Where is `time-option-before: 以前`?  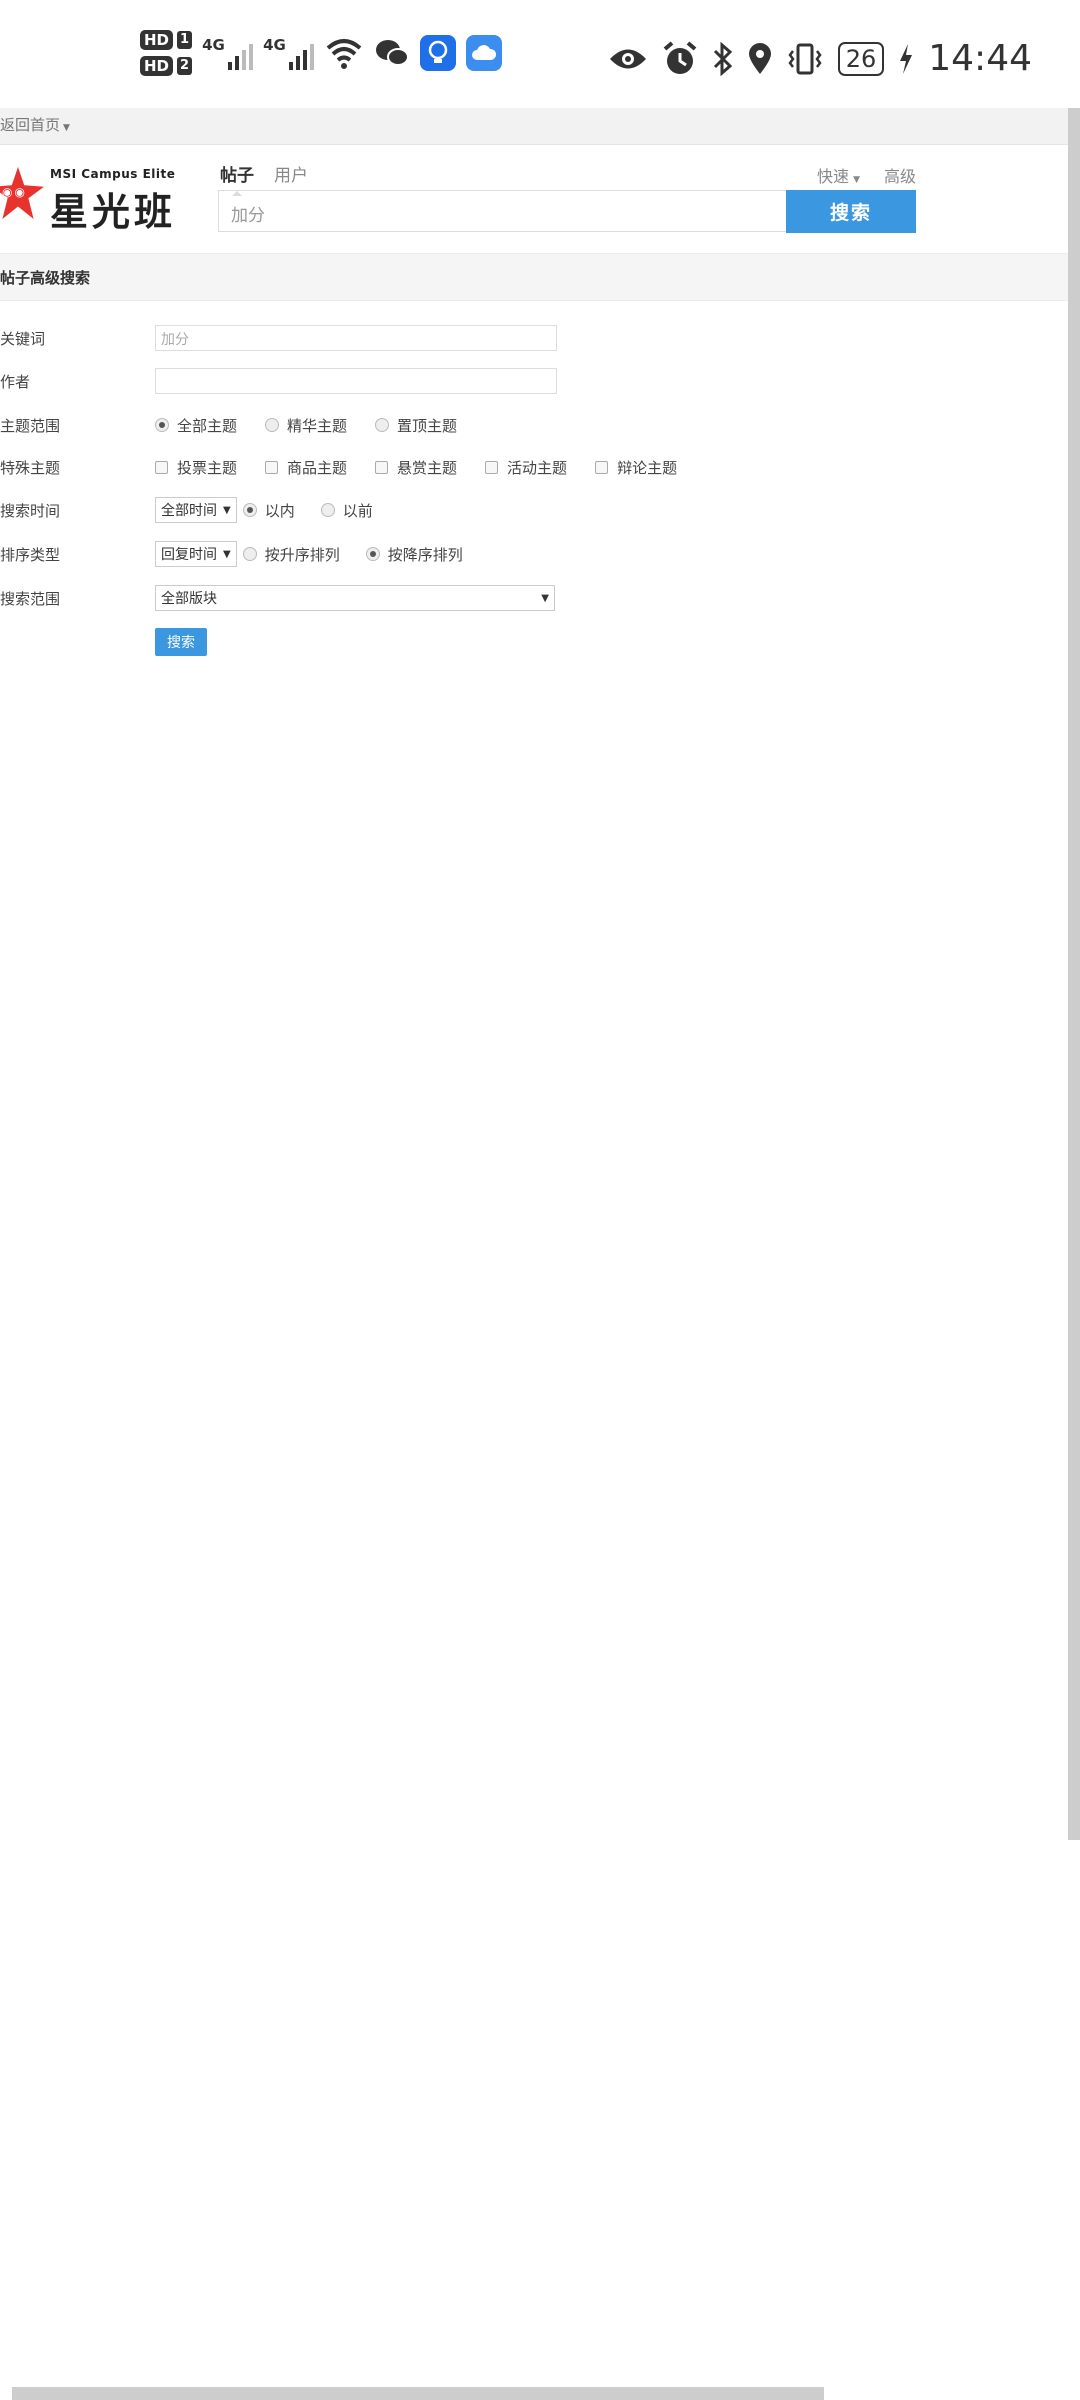
time-option-before: 以前 is located at coordinates (346, 510).